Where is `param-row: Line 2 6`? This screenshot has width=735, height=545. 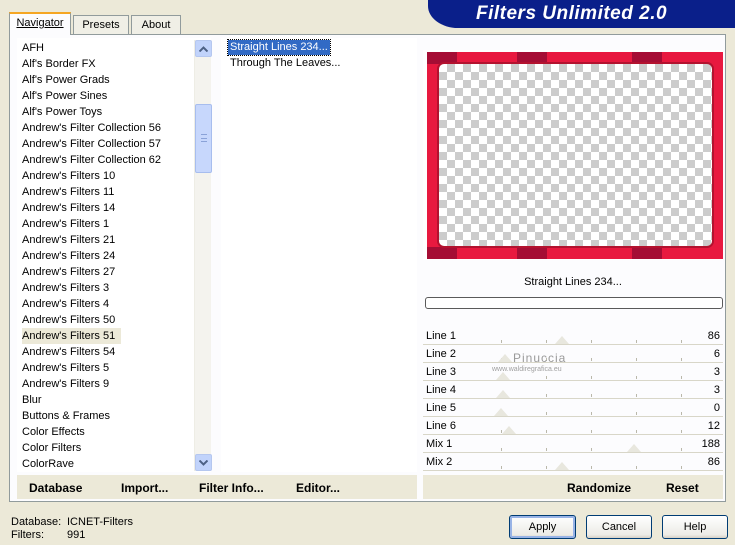 param-row: Line 2 6 is located at coordinates (573, 354).